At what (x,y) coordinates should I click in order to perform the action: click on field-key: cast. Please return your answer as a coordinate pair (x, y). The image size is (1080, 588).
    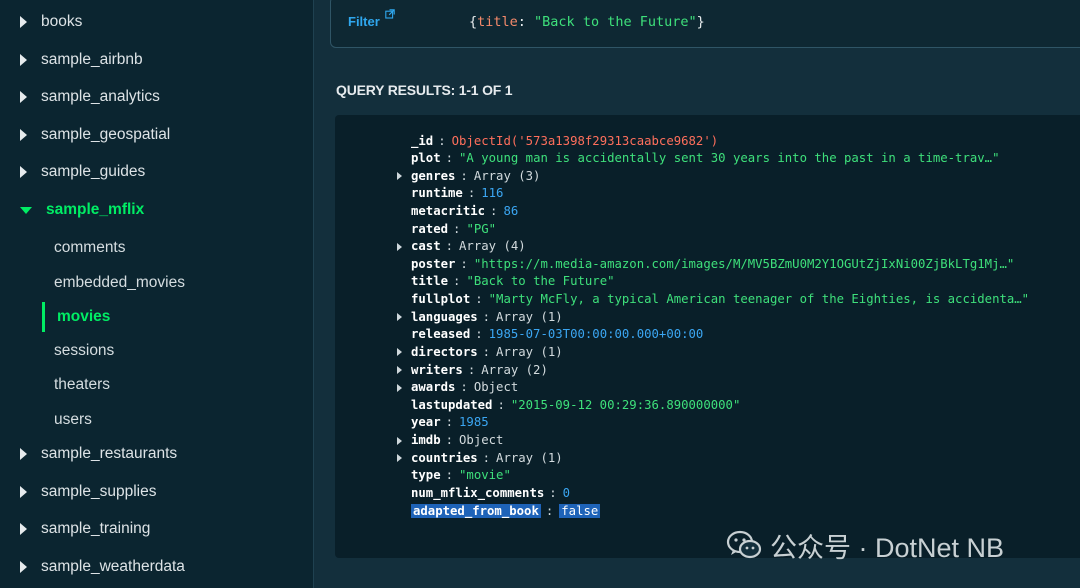
    Looking at the image, I should click on (426, 246).